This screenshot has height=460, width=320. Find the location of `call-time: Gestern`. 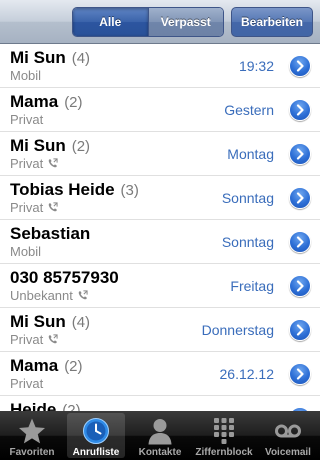

call-time: Gestern is located at coordinates (249, 110).